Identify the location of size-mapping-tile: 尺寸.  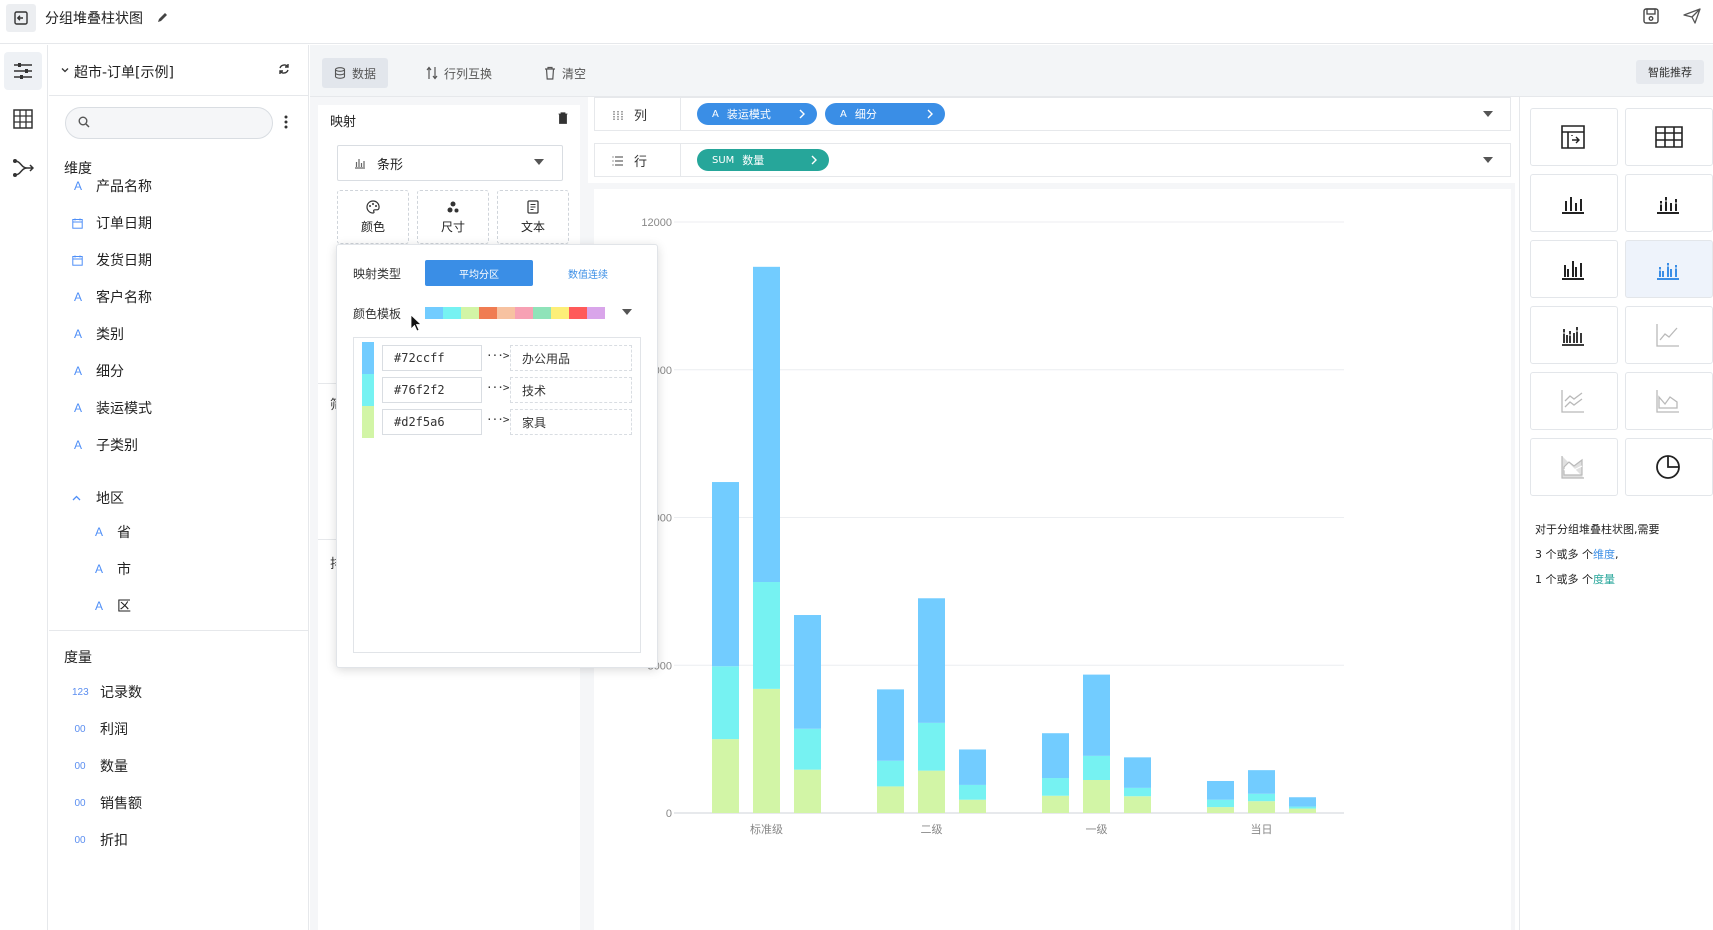
(453, 217).